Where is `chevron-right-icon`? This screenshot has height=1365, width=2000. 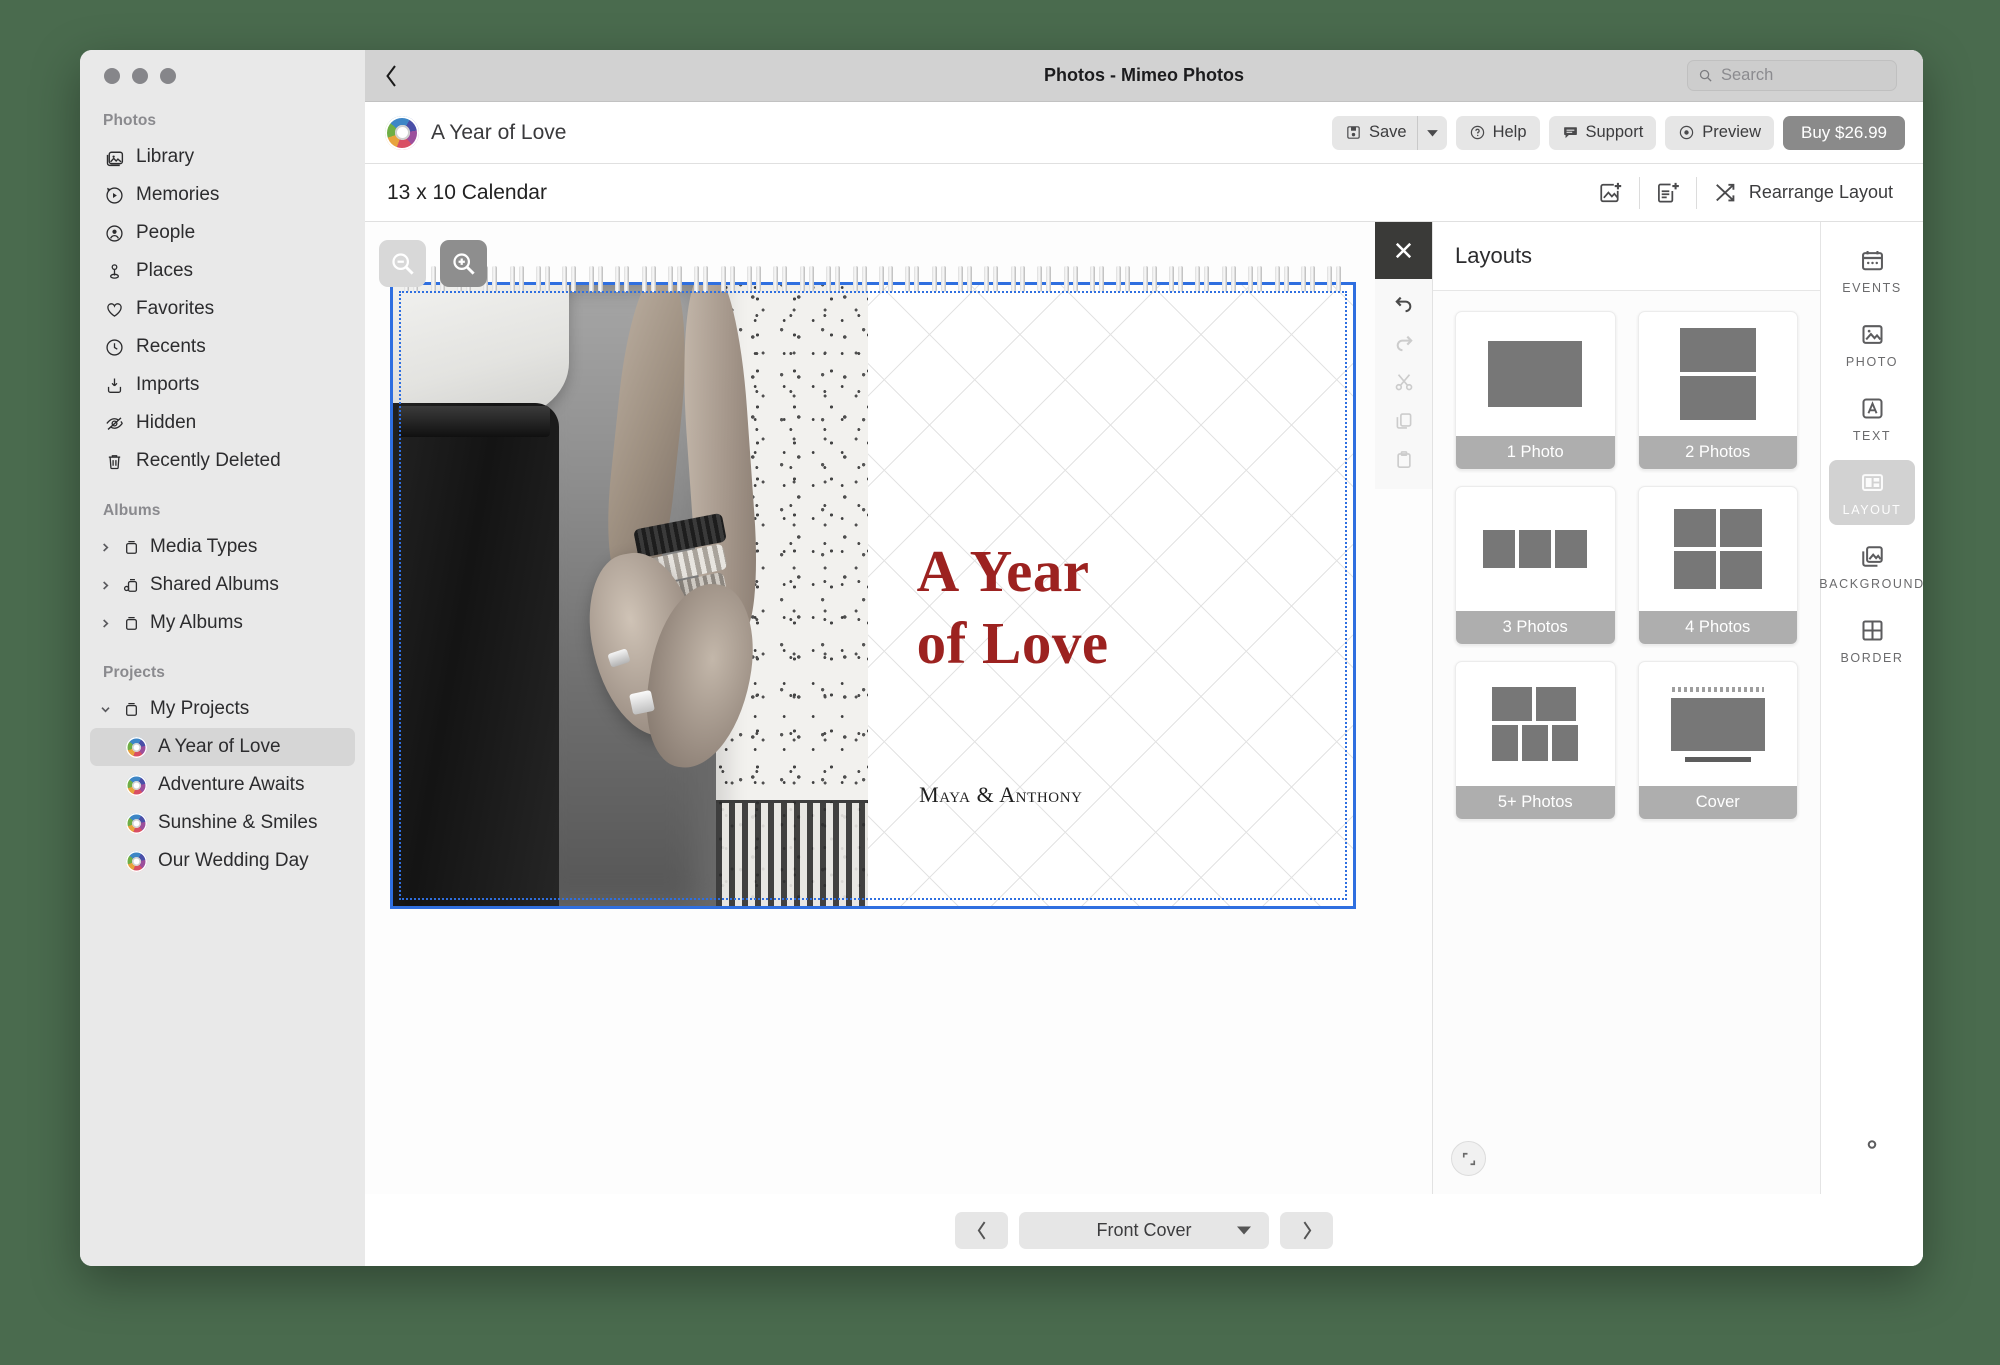
chevron-right-icon is located at coordinates (105, 585).